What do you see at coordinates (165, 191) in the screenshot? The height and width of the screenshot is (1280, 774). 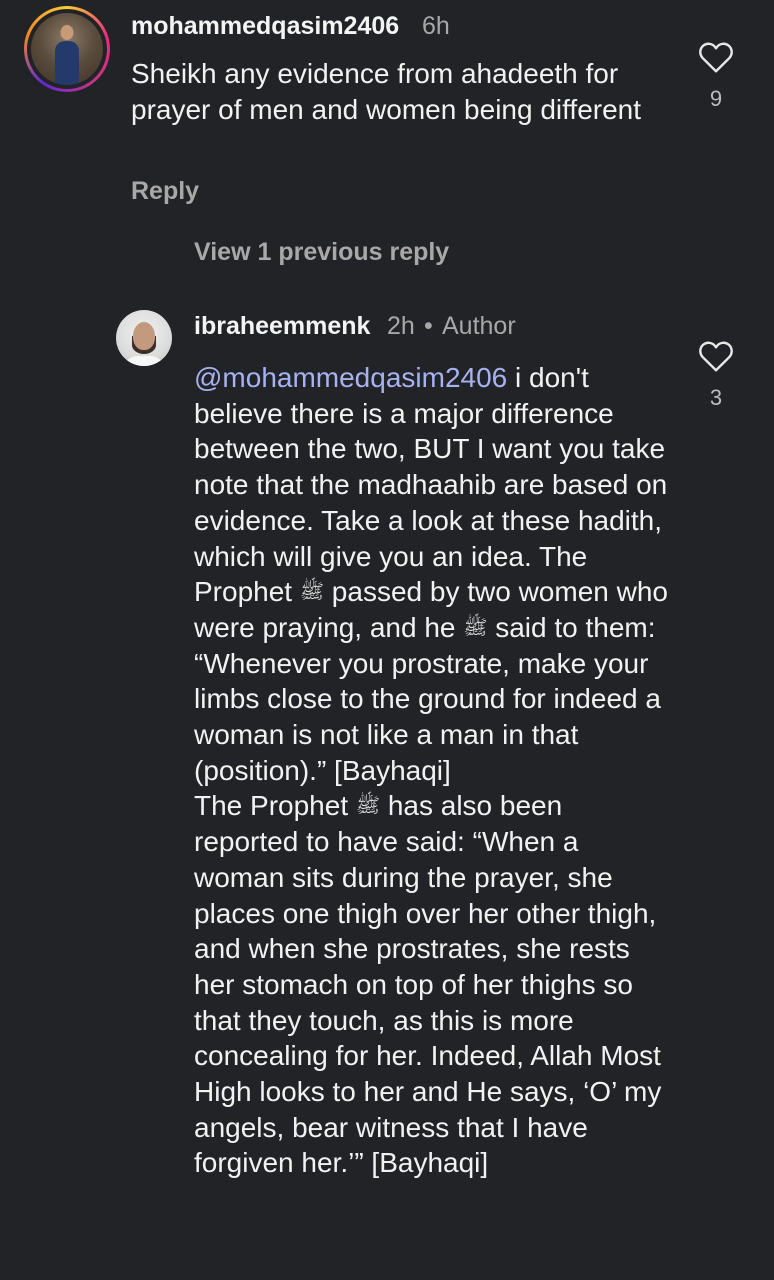 I see `reply-button: Reply` at bounding box center [165, 191].